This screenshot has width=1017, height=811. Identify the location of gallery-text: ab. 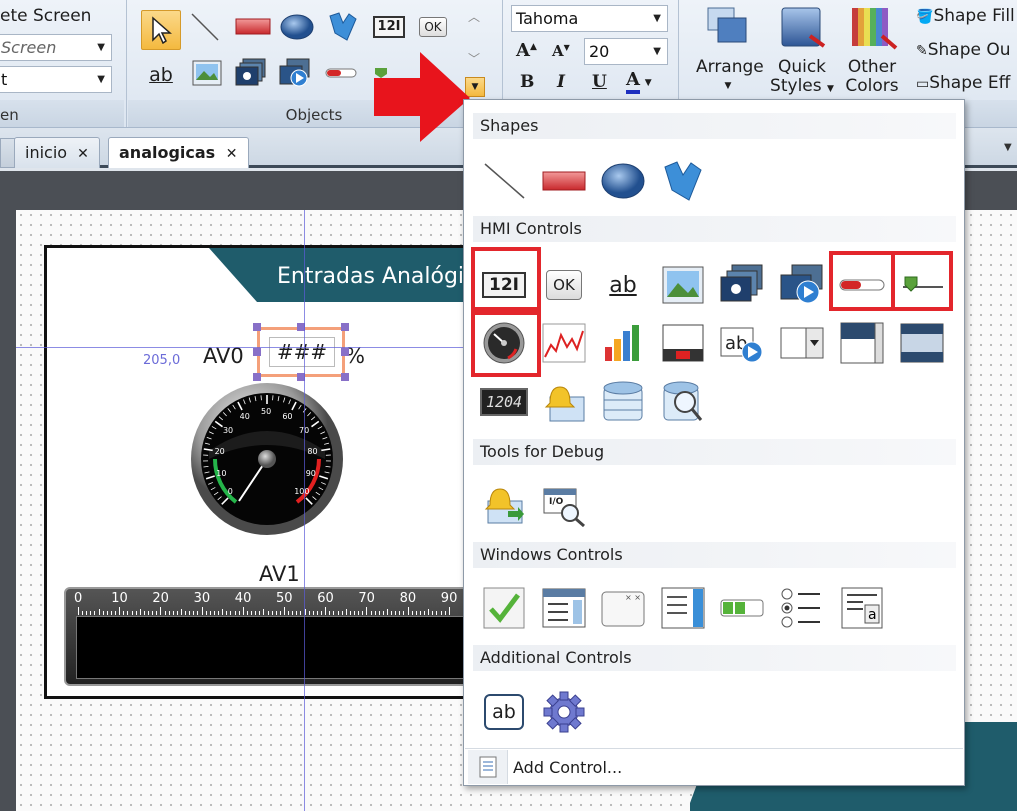
(623, 285).